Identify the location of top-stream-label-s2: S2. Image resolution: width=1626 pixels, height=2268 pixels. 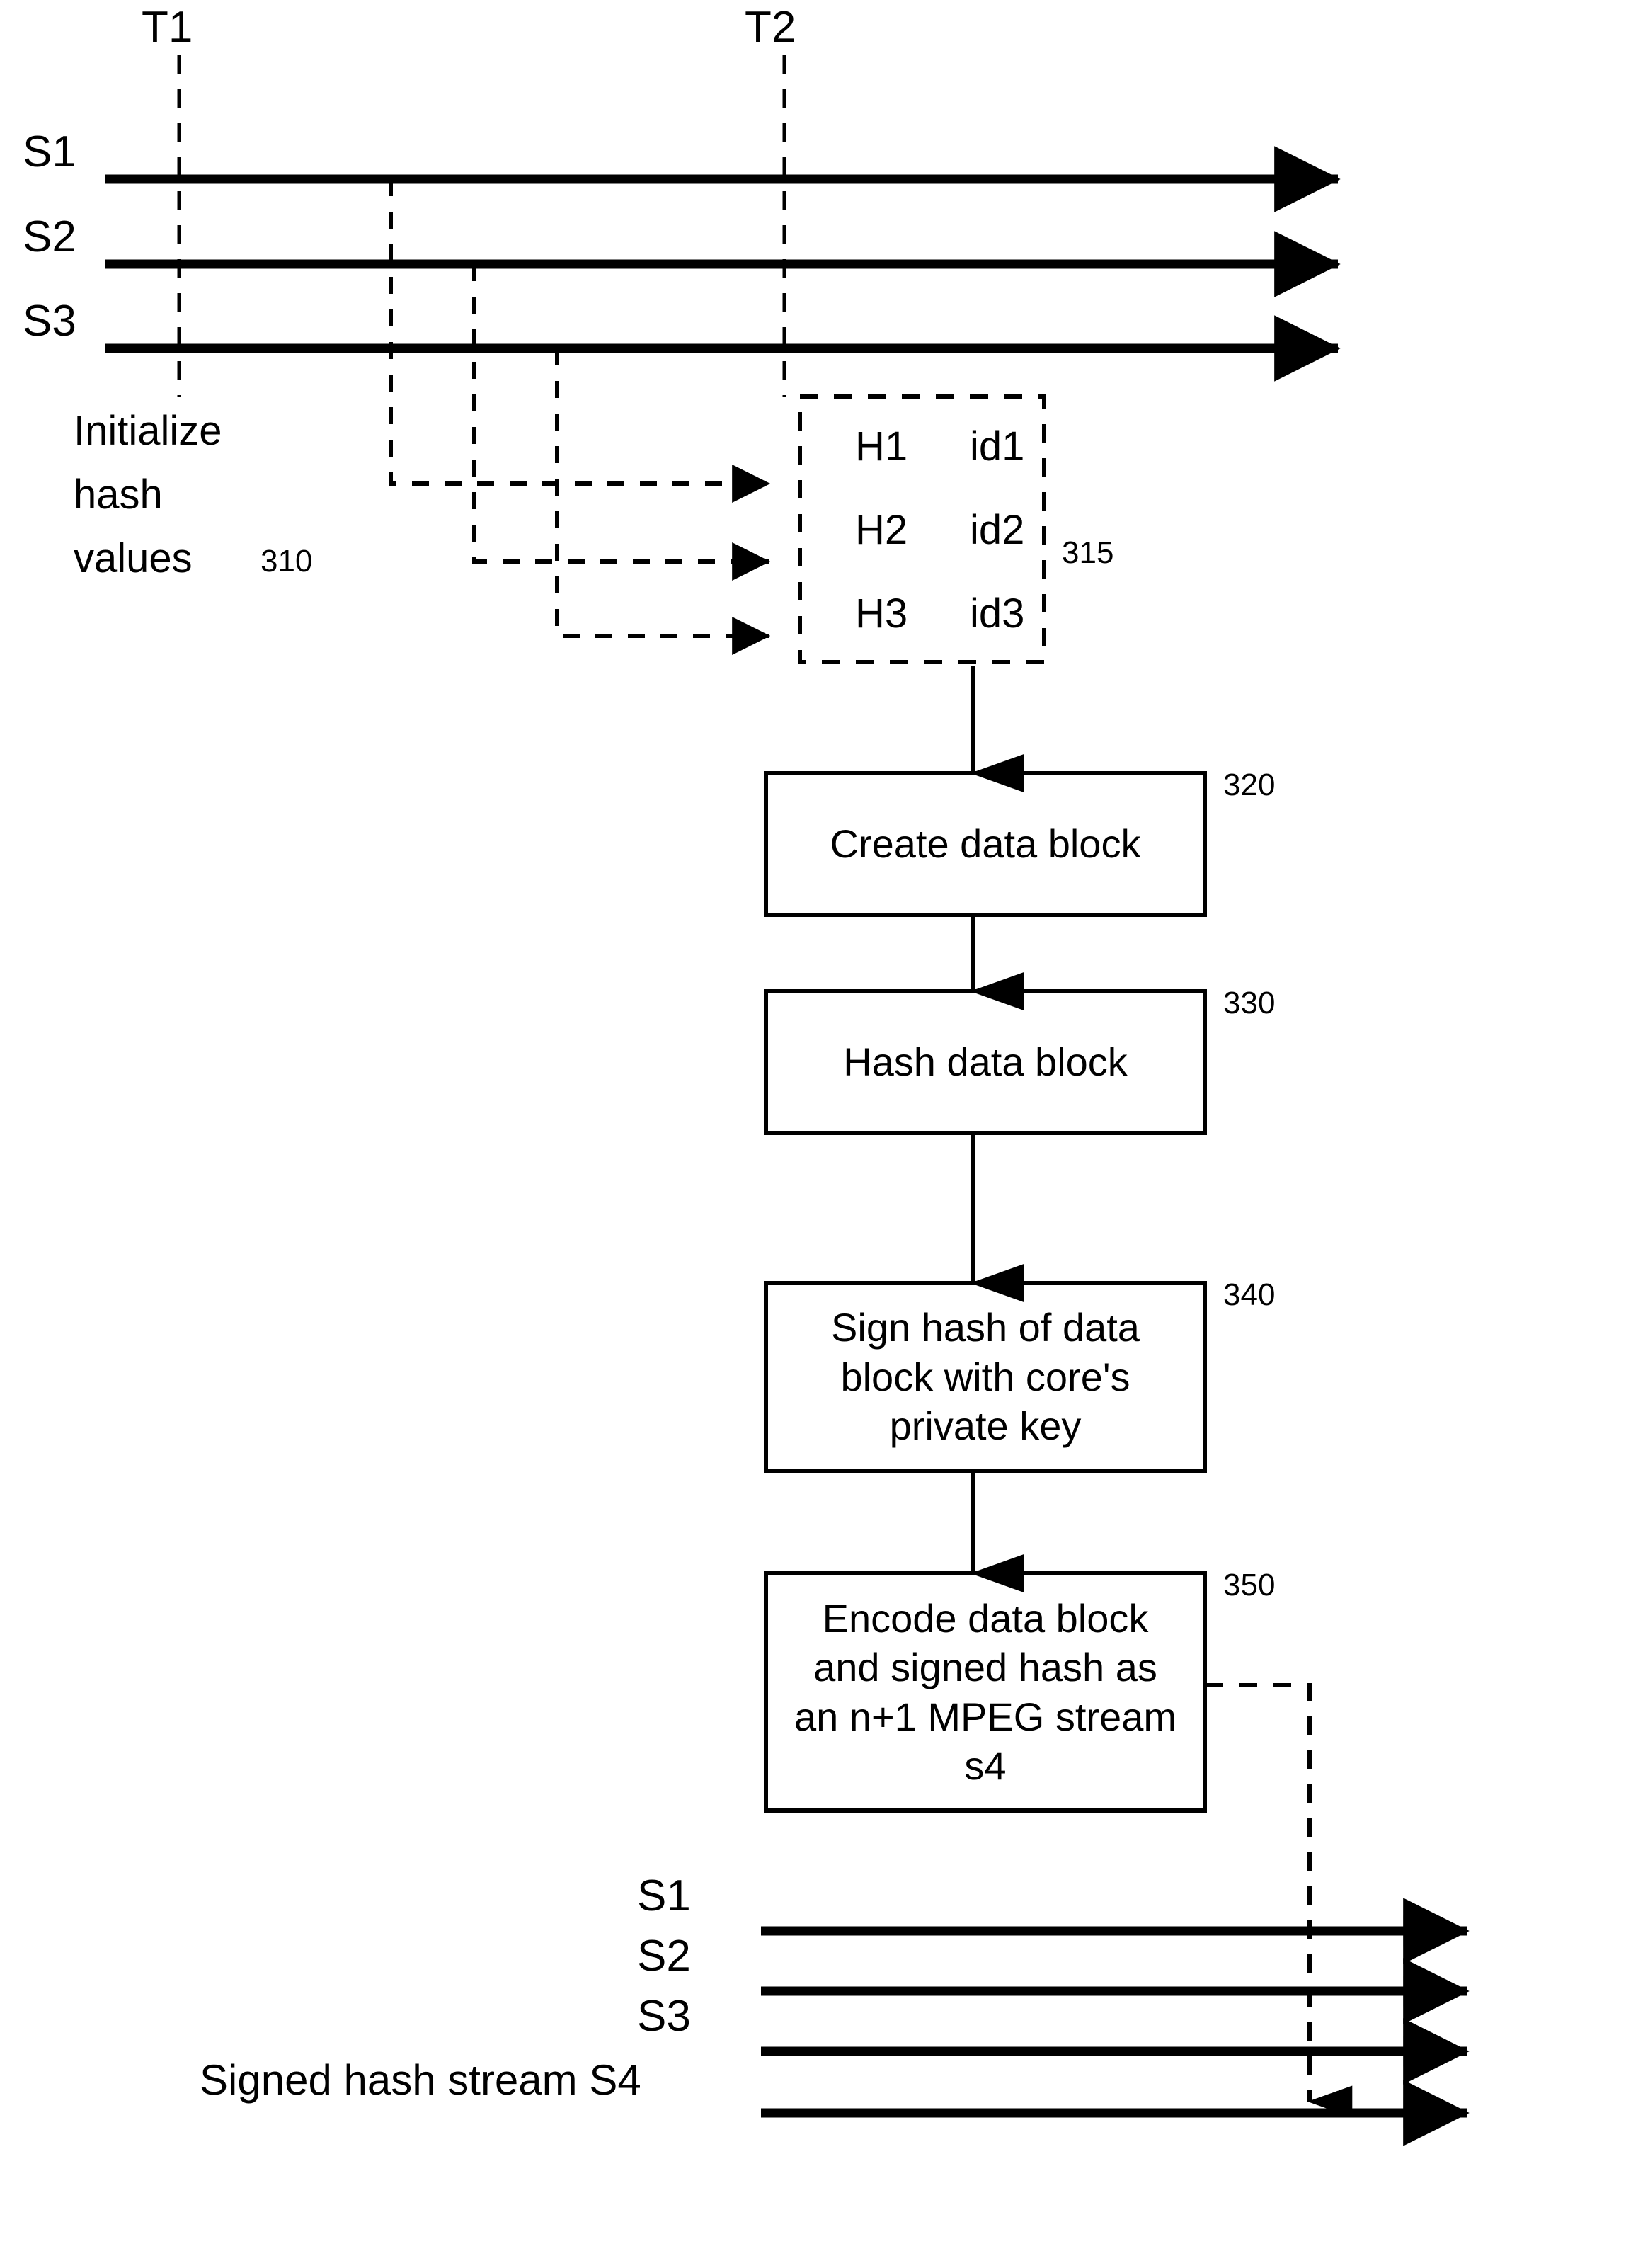
(49, 236).